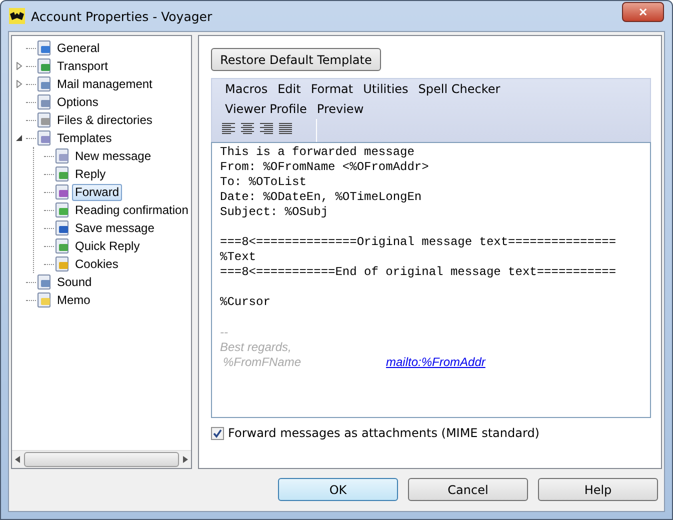  I want to click on tree-item: Reply, so click(90, 174).